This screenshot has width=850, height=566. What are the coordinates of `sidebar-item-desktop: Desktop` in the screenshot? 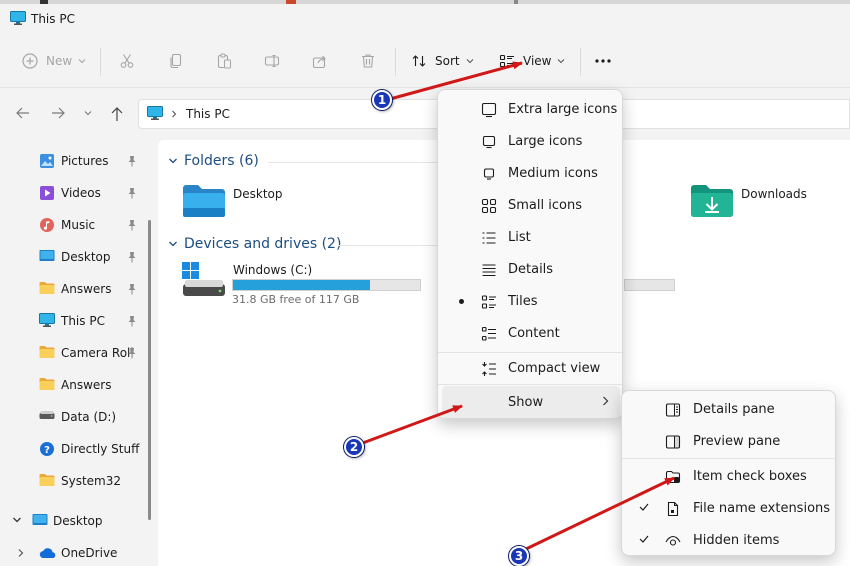 It's located at (75, 257).